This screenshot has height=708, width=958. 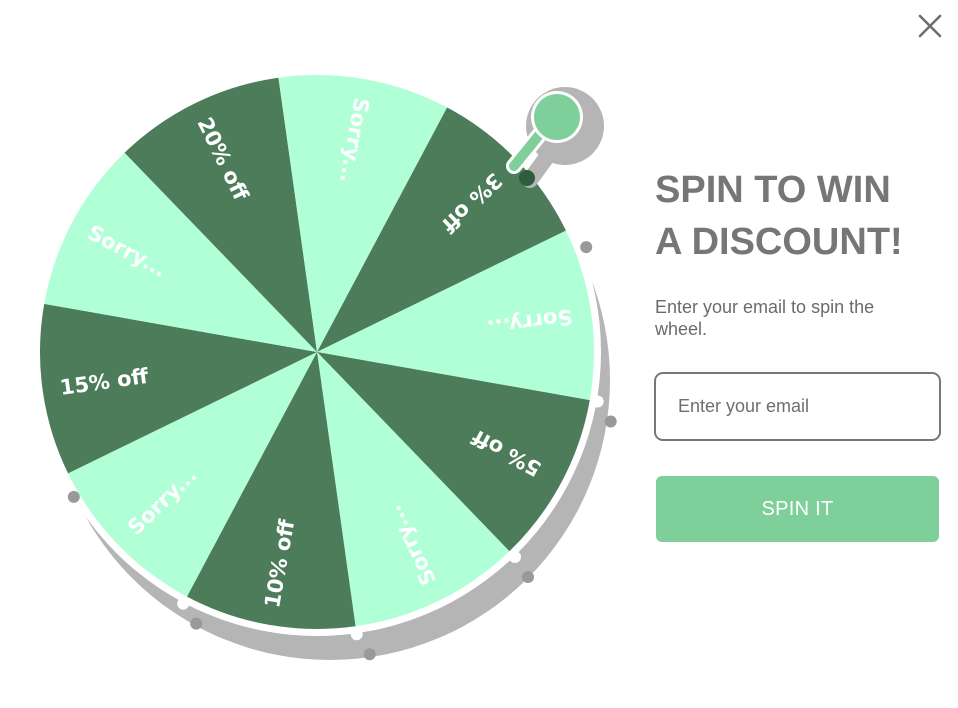 I want to click on wheel-pointer, so click(x=555, y=137).